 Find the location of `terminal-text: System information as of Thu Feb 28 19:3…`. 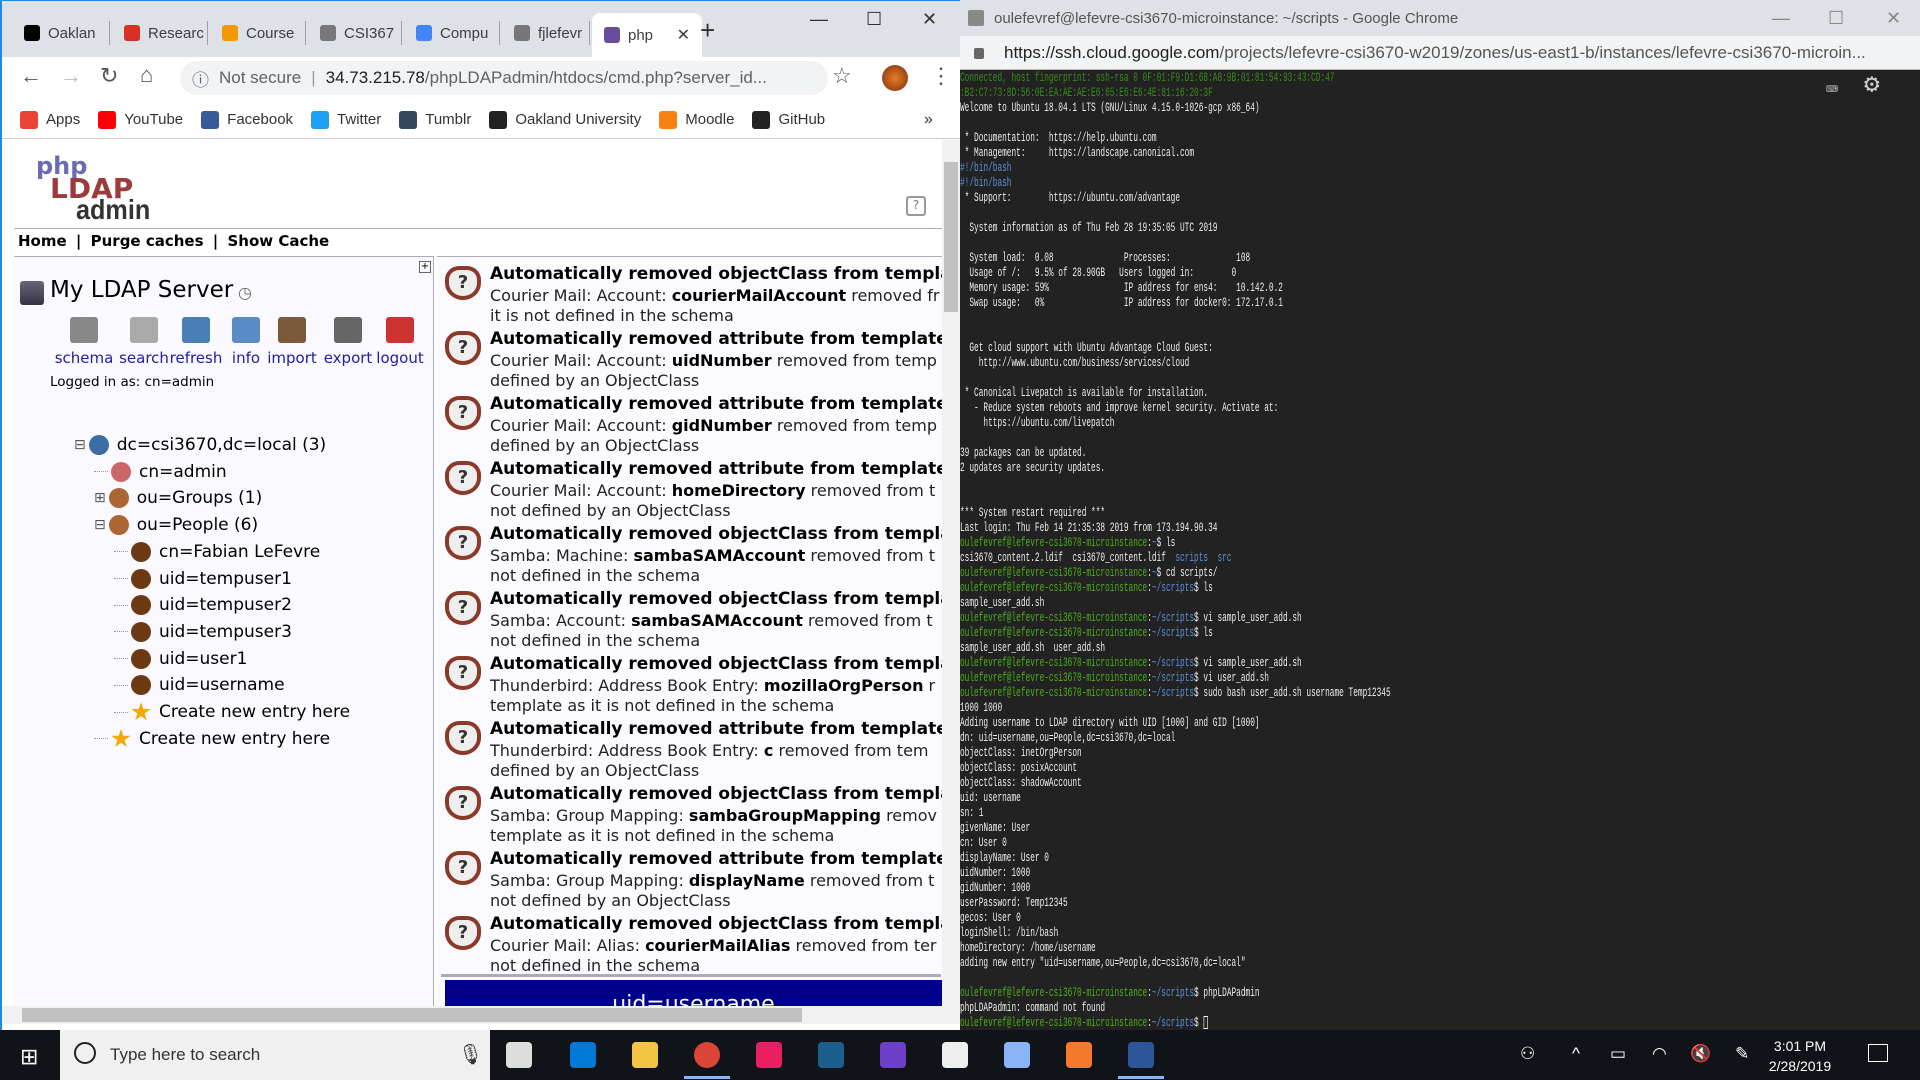

terminal-text: System information as of Thu Feb 28 19:3… is located at coordinates (1089, 227).